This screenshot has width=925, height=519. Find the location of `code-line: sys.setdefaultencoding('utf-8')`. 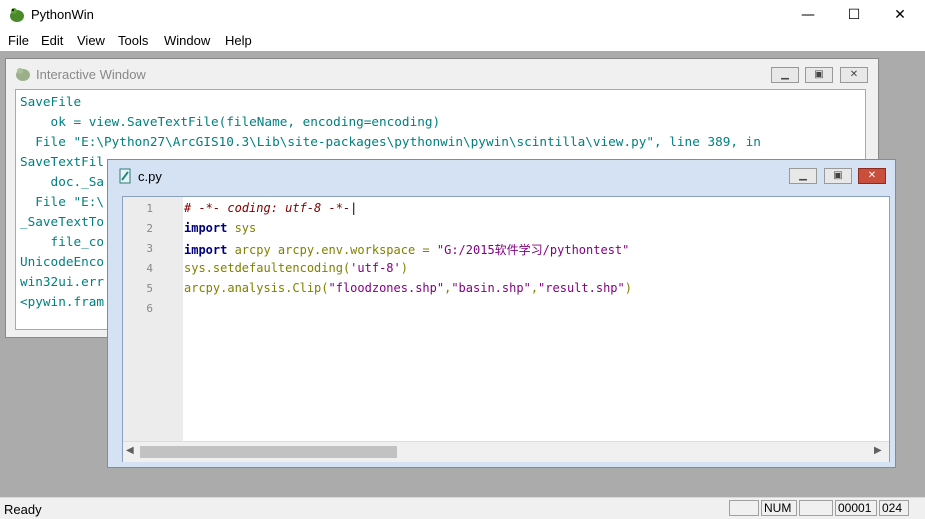

code-line: sys.setdefaultencoding('utf-8') is located at coordinates (296, 268).